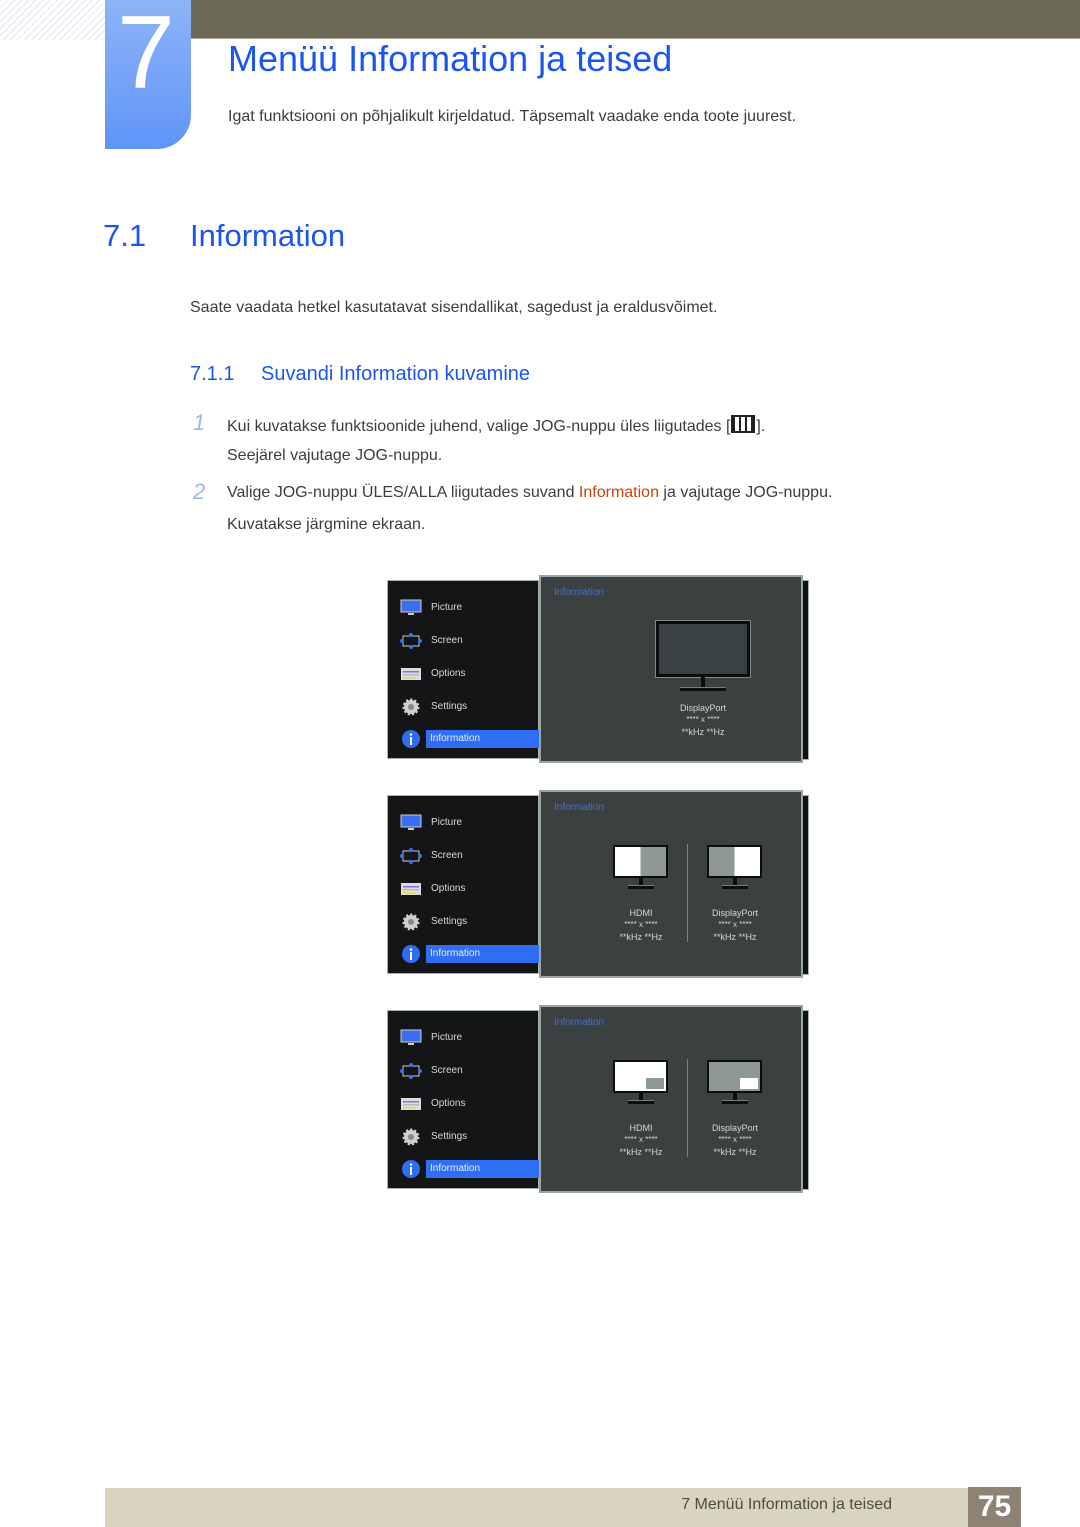  I want to click on step-number: 1, so click(199, 422).